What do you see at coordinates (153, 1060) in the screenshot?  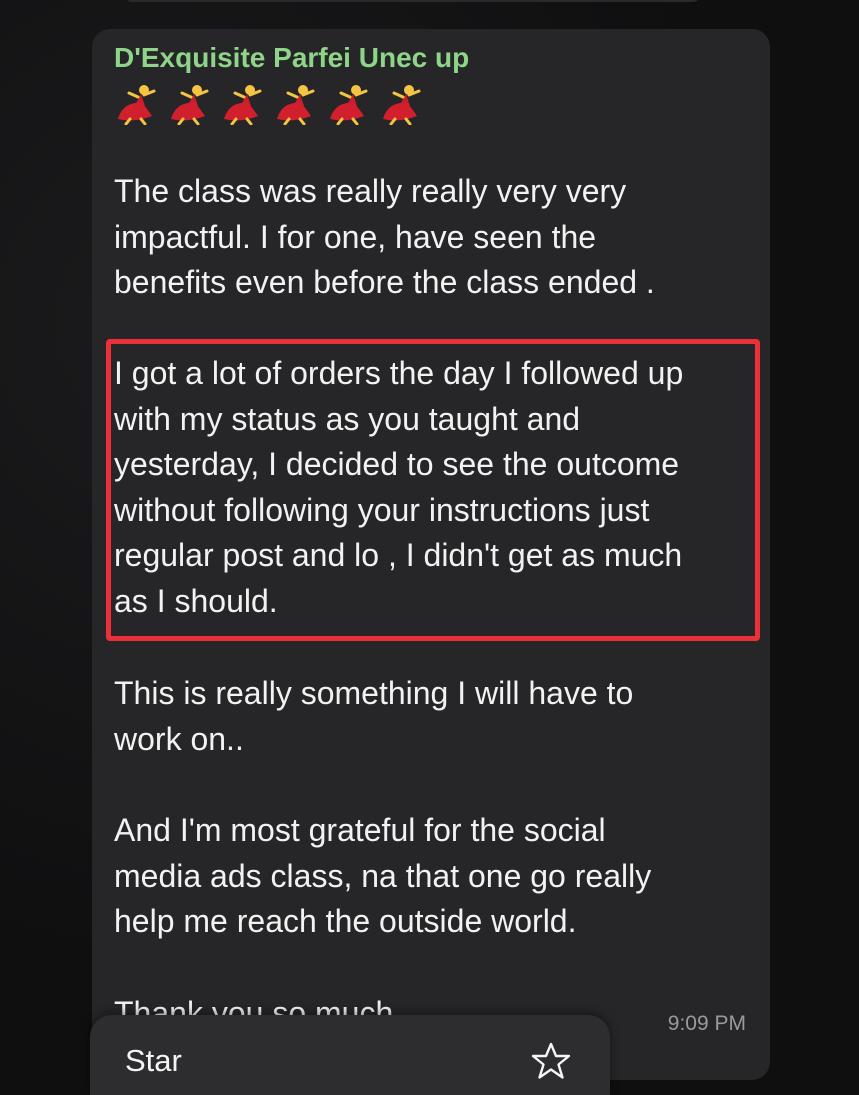 I see `star-menu-label: Star` at bounding box center [153, 1060].